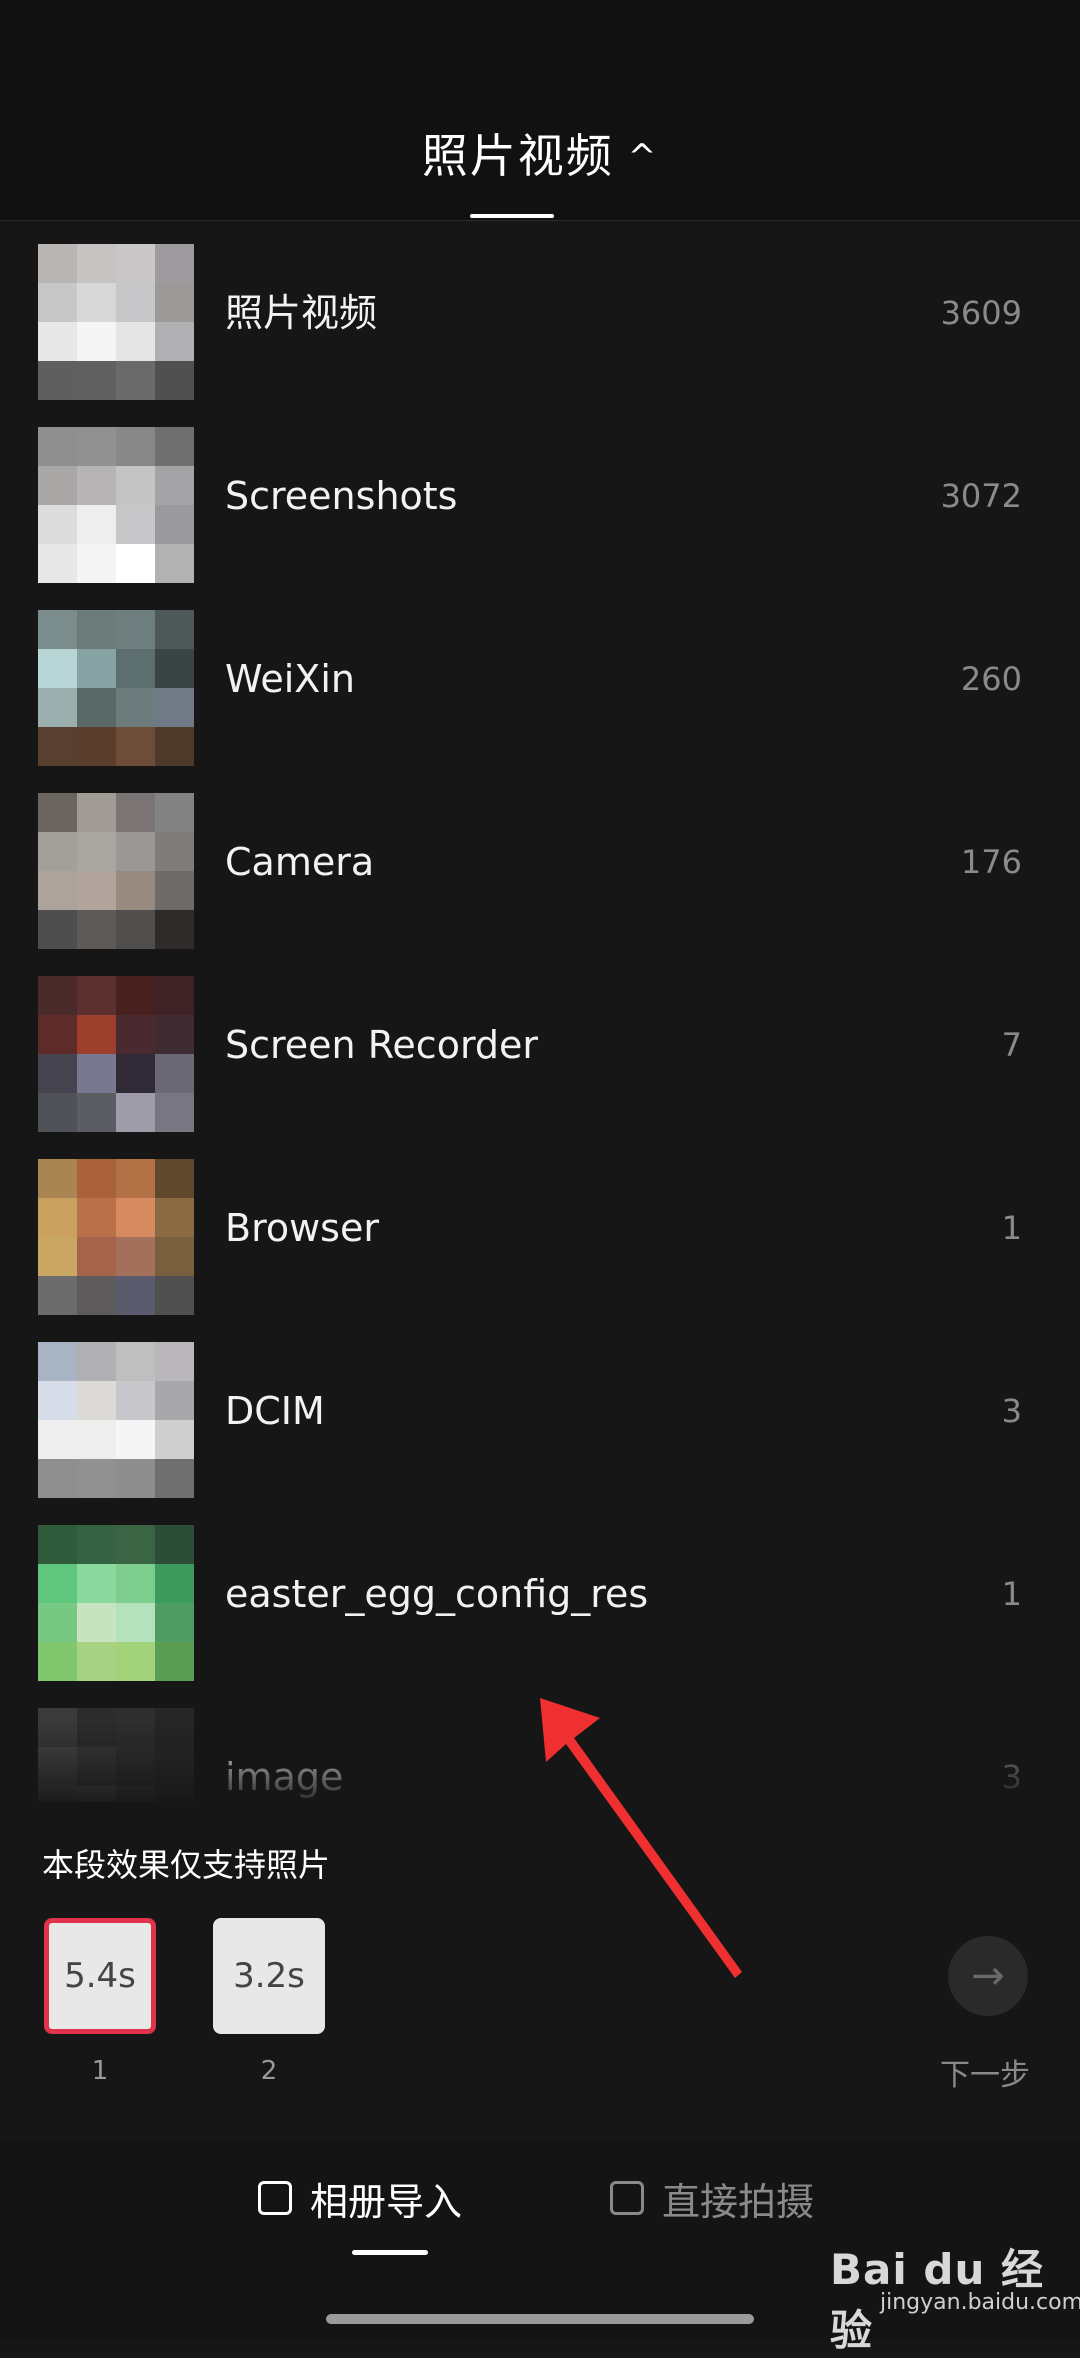 The width and height of the screenshot is (1080, 2358). What do you see at coordinates (540, 496) in the screenshot?
I see `album-row: Screenshots 3072` at bounding box center [540, 496].